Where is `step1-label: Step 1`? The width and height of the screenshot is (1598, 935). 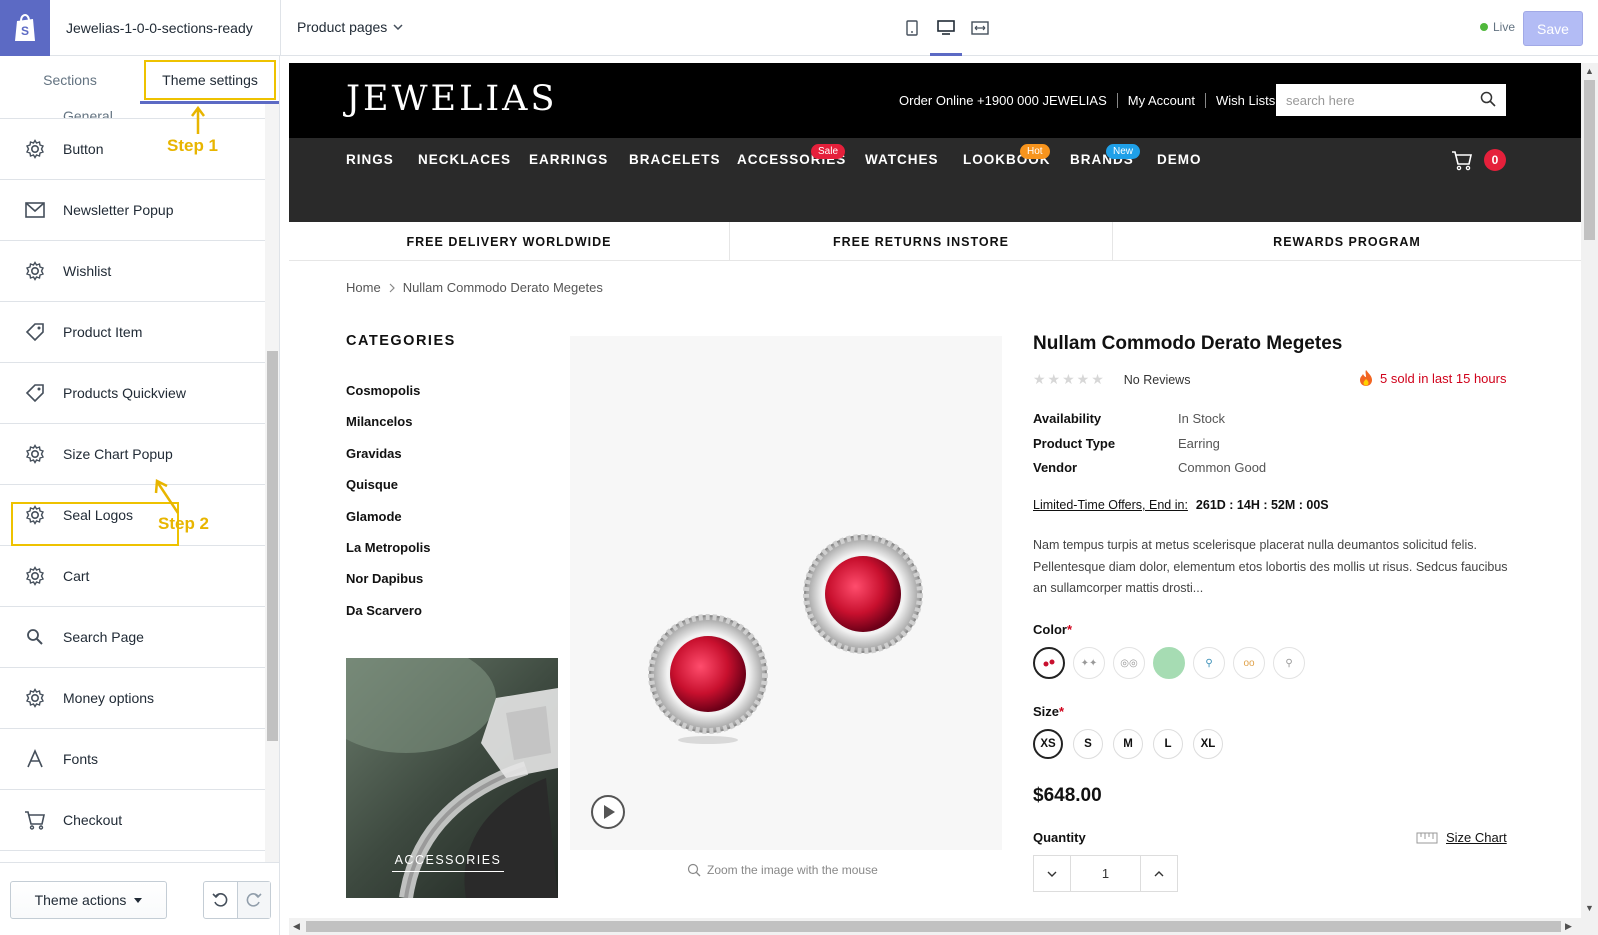 step1-label: Step 1 is located at coordinates (193, 145).